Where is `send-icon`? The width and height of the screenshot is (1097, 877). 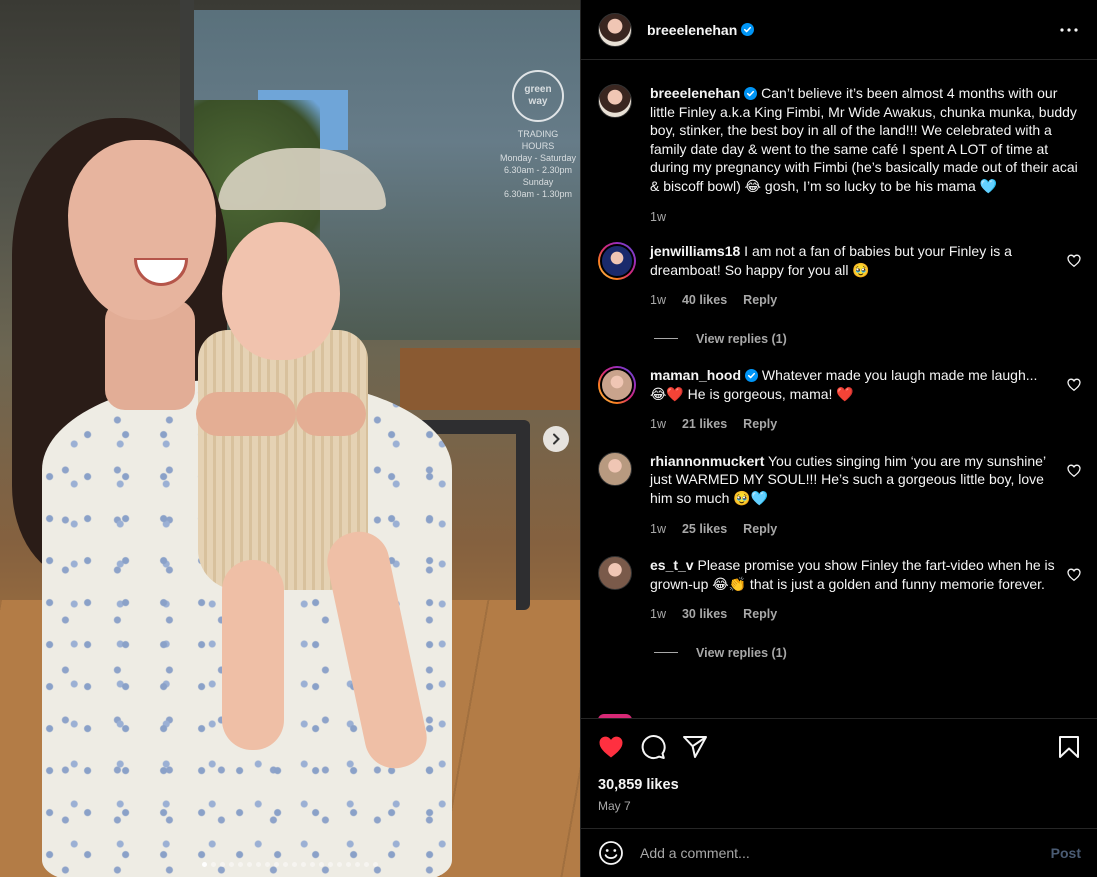
send-icon is located at coordinates (695, 747).